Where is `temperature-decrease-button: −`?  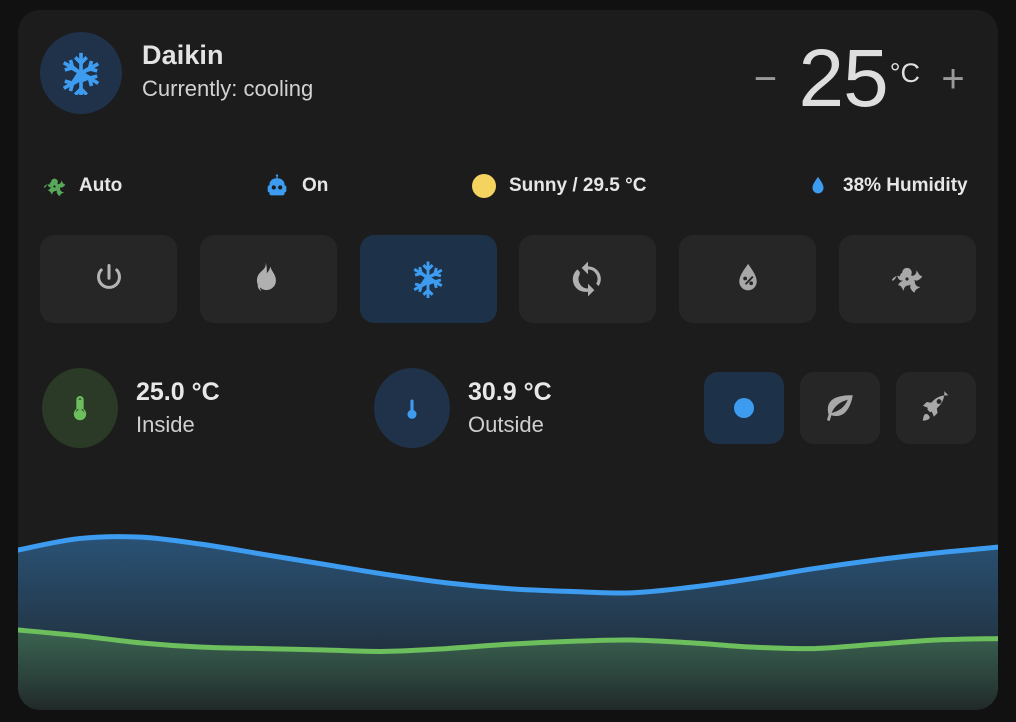
temperature-decrease-button: − is located at coordinates (765, 79).